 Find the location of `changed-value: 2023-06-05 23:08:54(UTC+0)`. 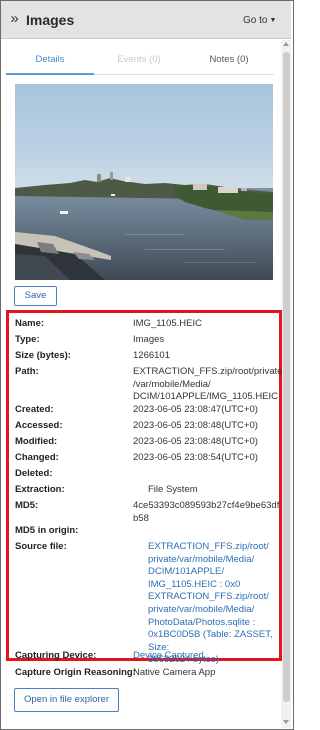

changed-value: 2023-06-05 23:08:54(UTC+0) is located at coordinates (195, 457).